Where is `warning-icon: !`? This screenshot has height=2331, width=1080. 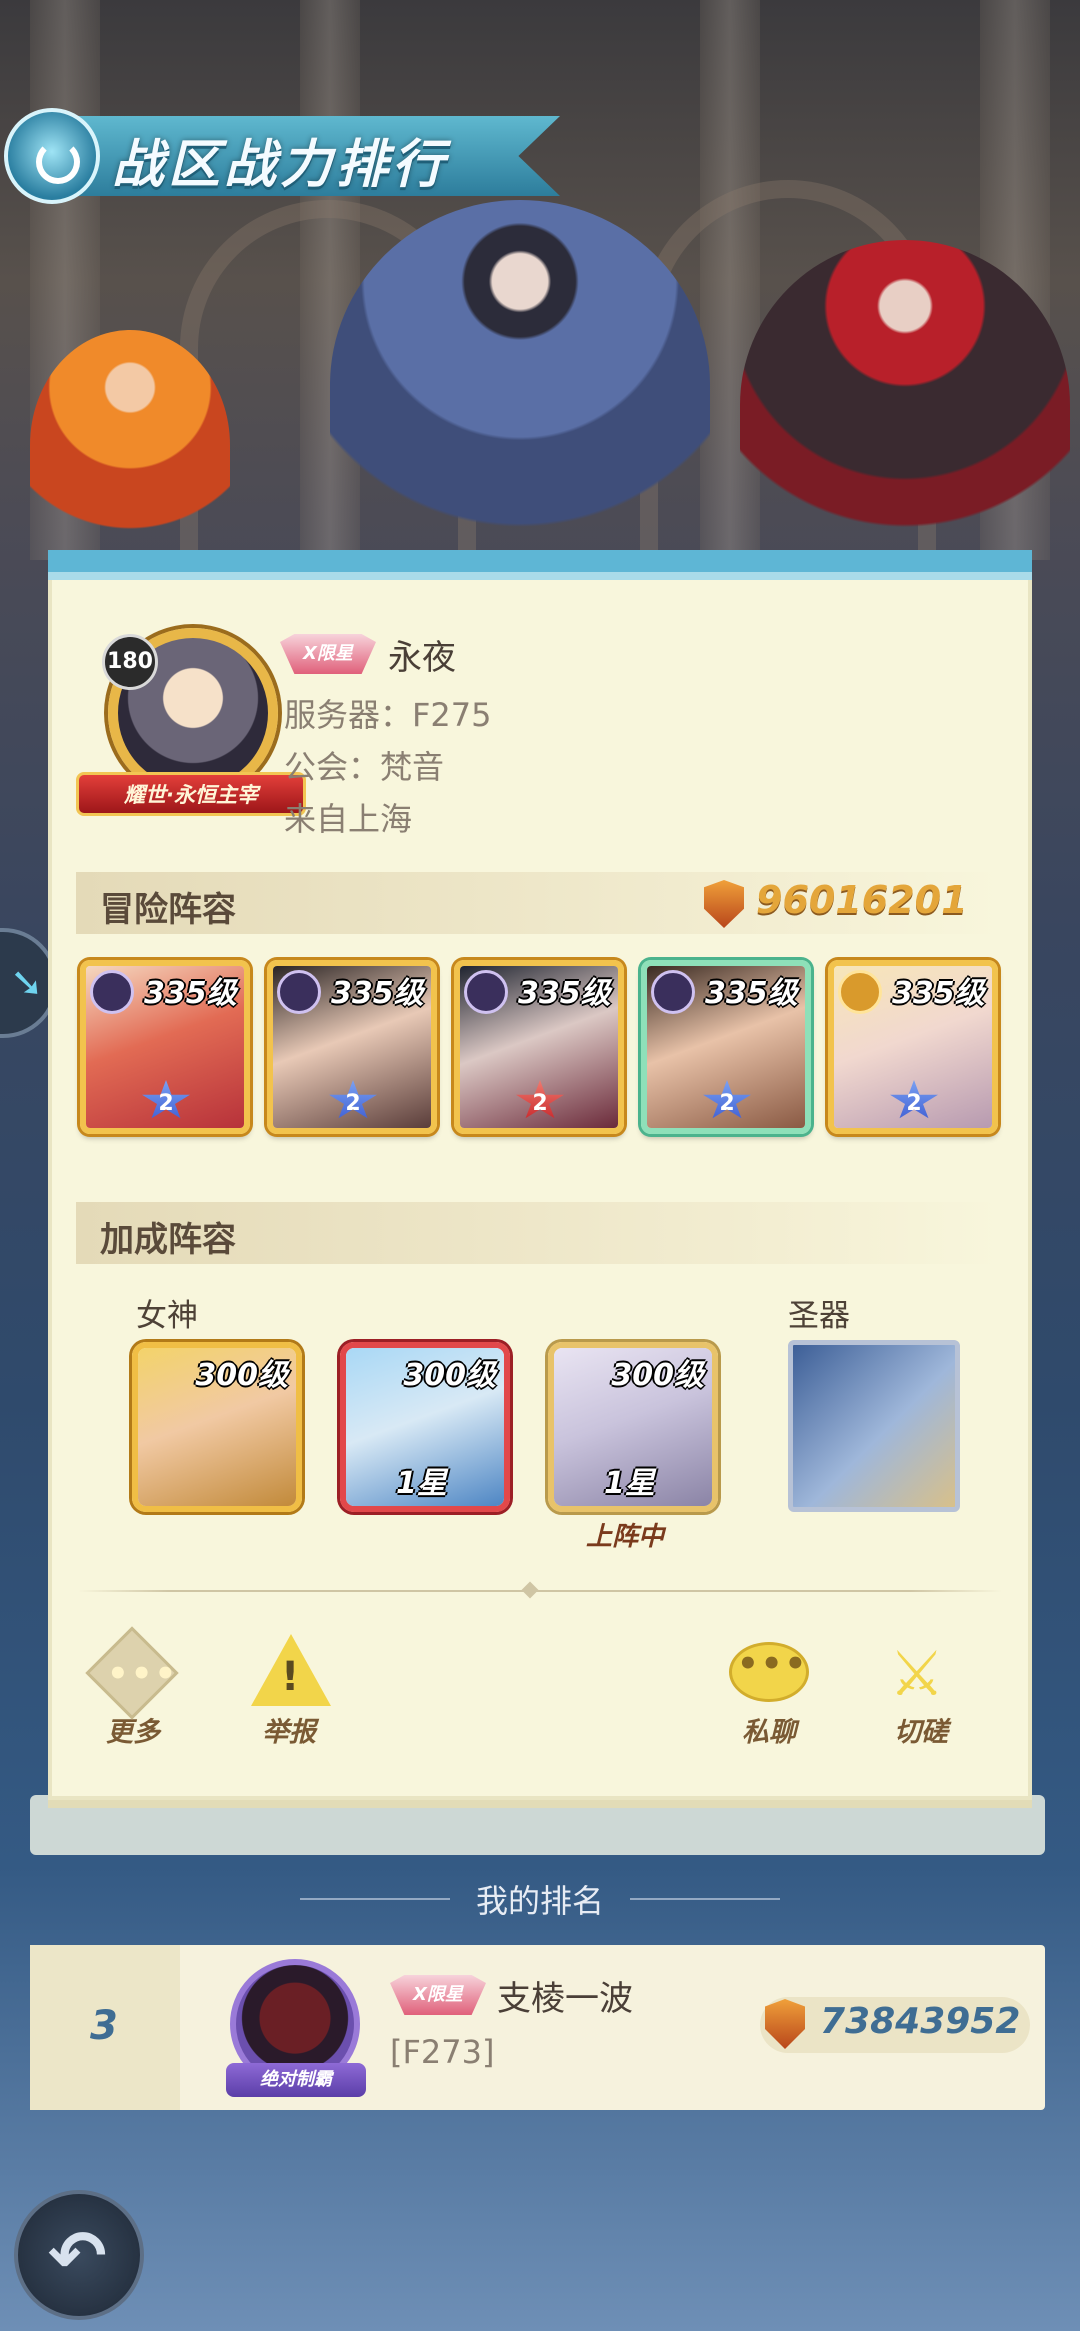
warning-icon: ! is located at coordinates (289, 1674).